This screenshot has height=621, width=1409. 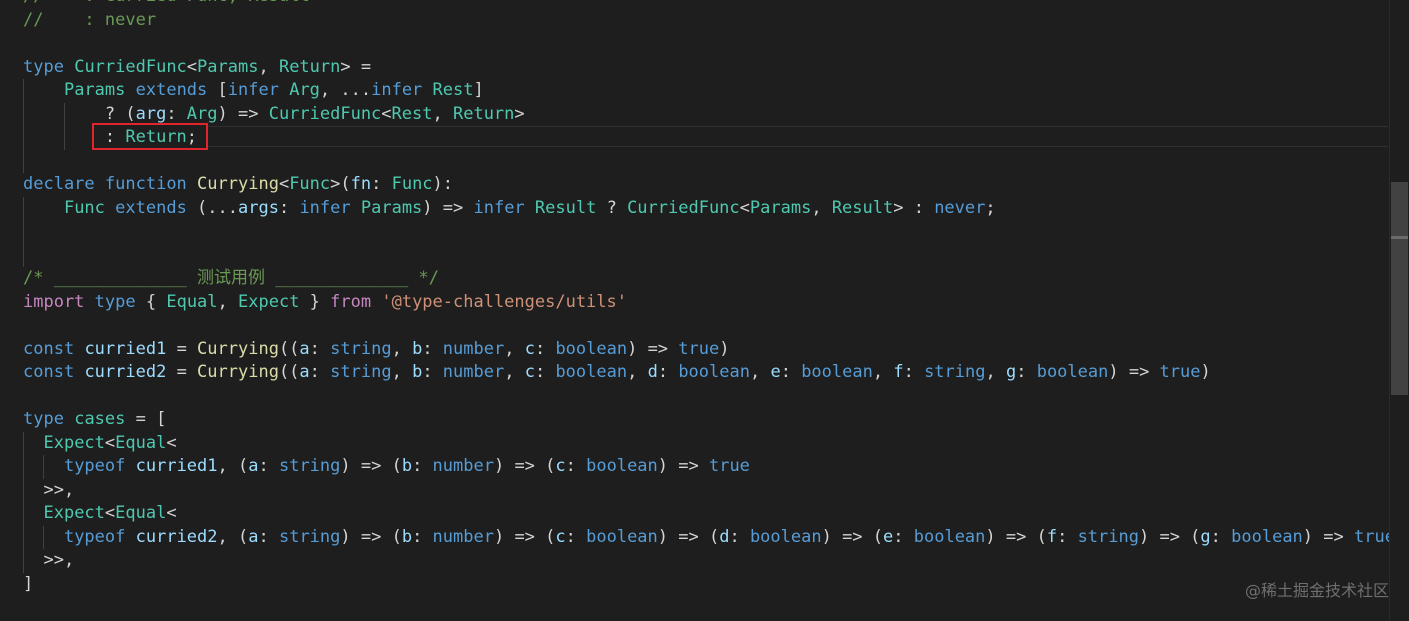 I want to click on code-token: extends, so click(x=151, y=207).